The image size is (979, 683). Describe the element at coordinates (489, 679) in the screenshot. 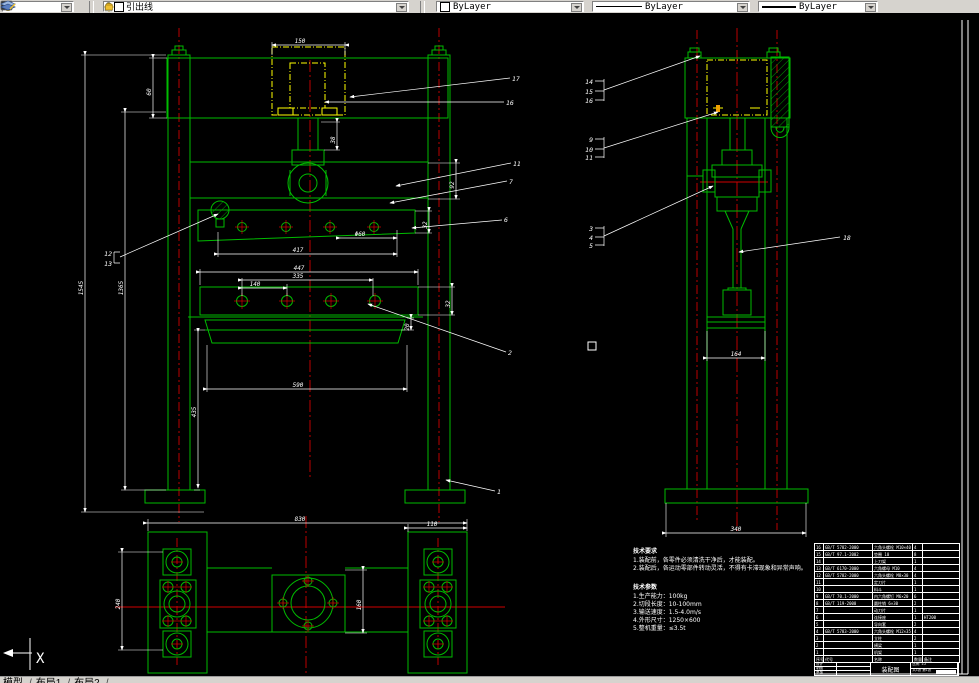

I see `layout-tab-bar: 模型/布局1/布局2/` at that location.